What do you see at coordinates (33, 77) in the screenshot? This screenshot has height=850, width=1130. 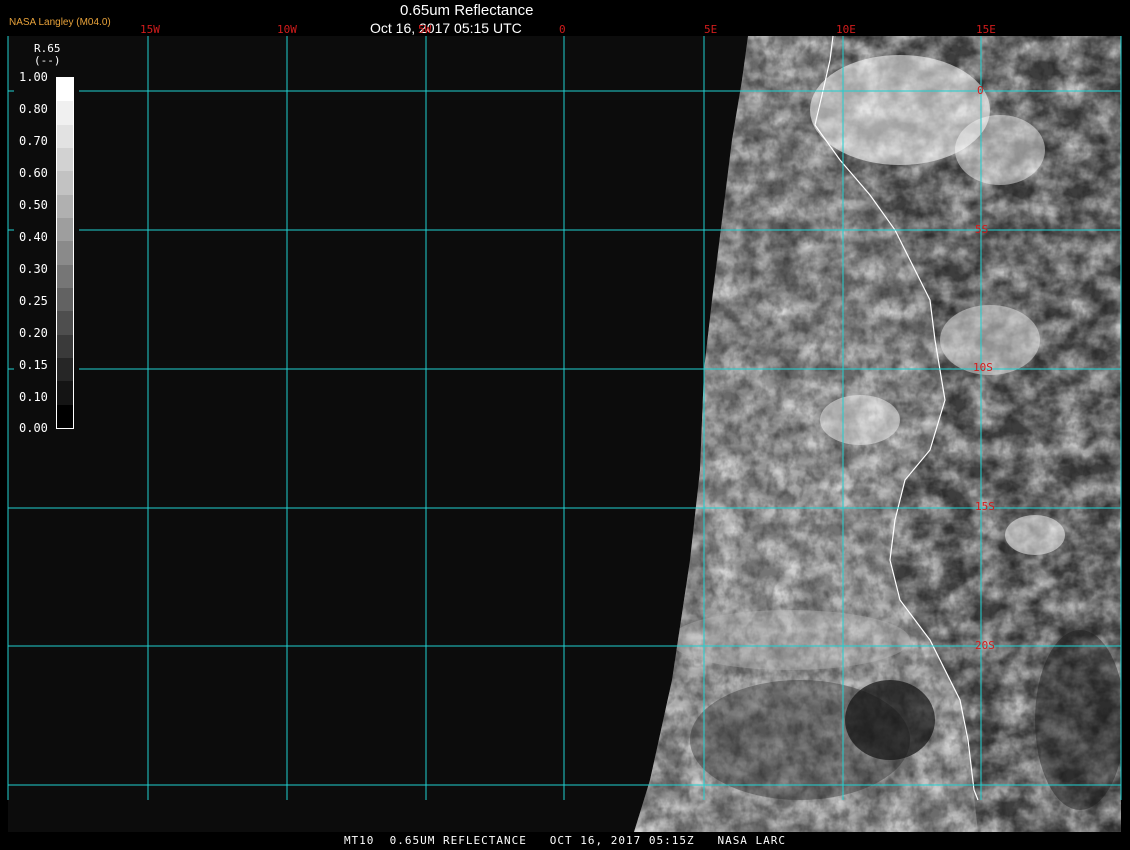 I see `legend-tick: 1.00` at bounding box center [33, 77].